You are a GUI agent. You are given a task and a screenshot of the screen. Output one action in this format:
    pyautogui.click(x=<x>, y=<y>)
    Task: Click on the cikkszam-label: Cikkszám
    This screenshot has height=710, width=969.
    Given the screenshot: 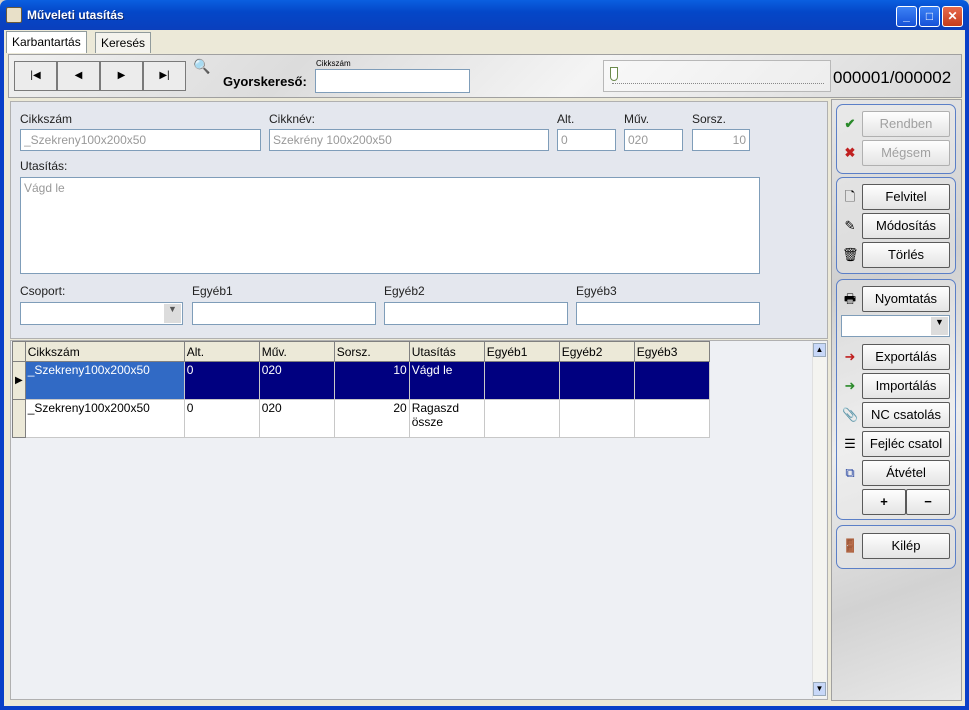 What is the action you would take?
    pyautogui.click(x=46, y=119)
    